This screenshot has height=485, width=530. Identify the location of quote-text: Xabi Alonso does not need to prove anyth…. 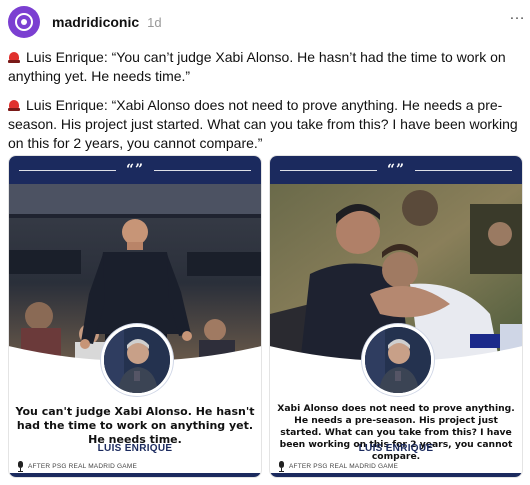
(396, 432).